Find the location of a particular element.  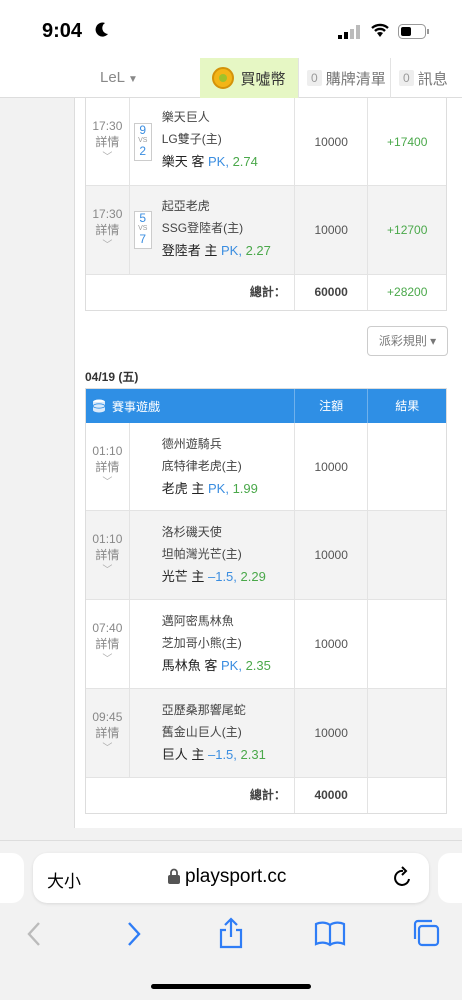

cart-link: 0 購牌清單 is located at coordinates (344, 78).